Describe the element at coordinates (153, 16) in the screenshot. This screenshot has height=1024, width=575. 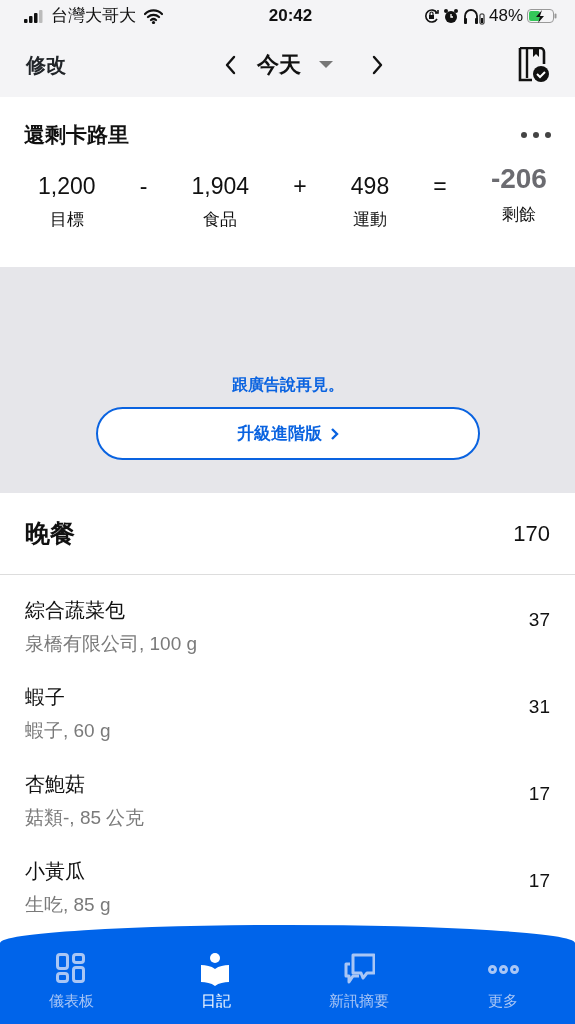
I see `wifi-icon` at that location.